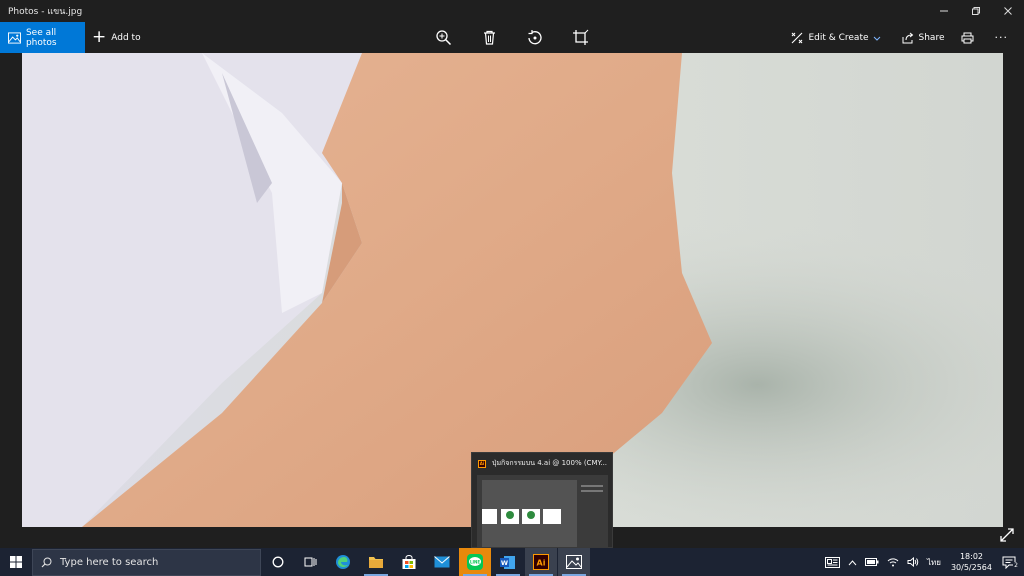  I want to click on minimize-button, so click(944, 11).